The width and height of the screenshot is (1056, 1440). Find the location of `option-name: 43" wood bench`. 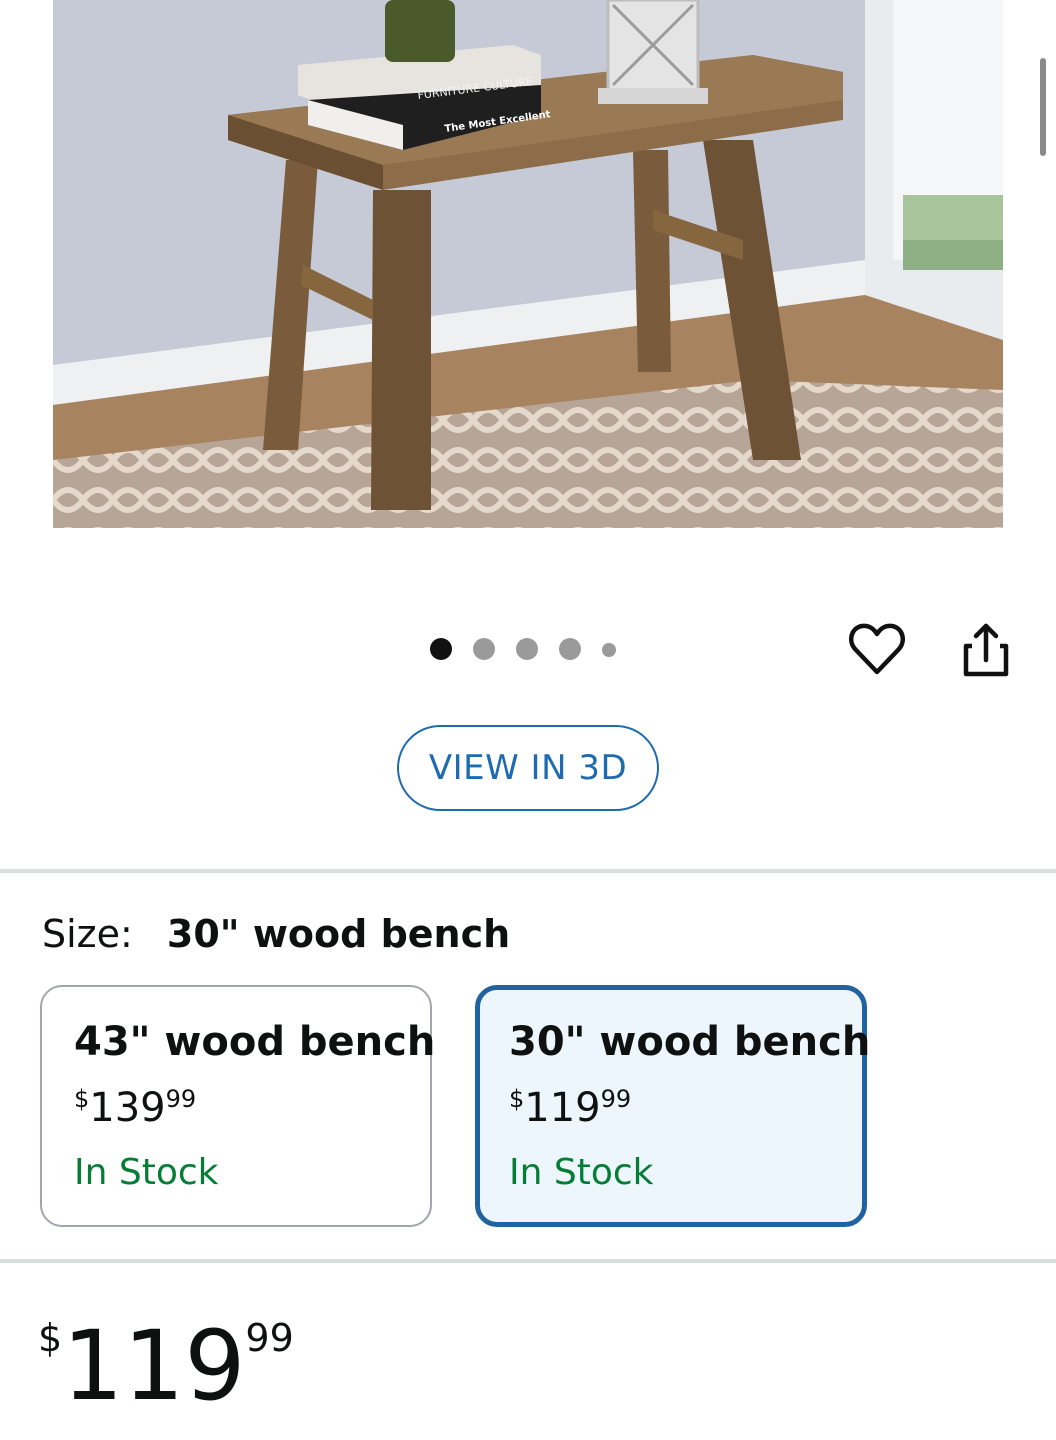

option-name: 43" wood bench is located at coordinates (255, 1042).